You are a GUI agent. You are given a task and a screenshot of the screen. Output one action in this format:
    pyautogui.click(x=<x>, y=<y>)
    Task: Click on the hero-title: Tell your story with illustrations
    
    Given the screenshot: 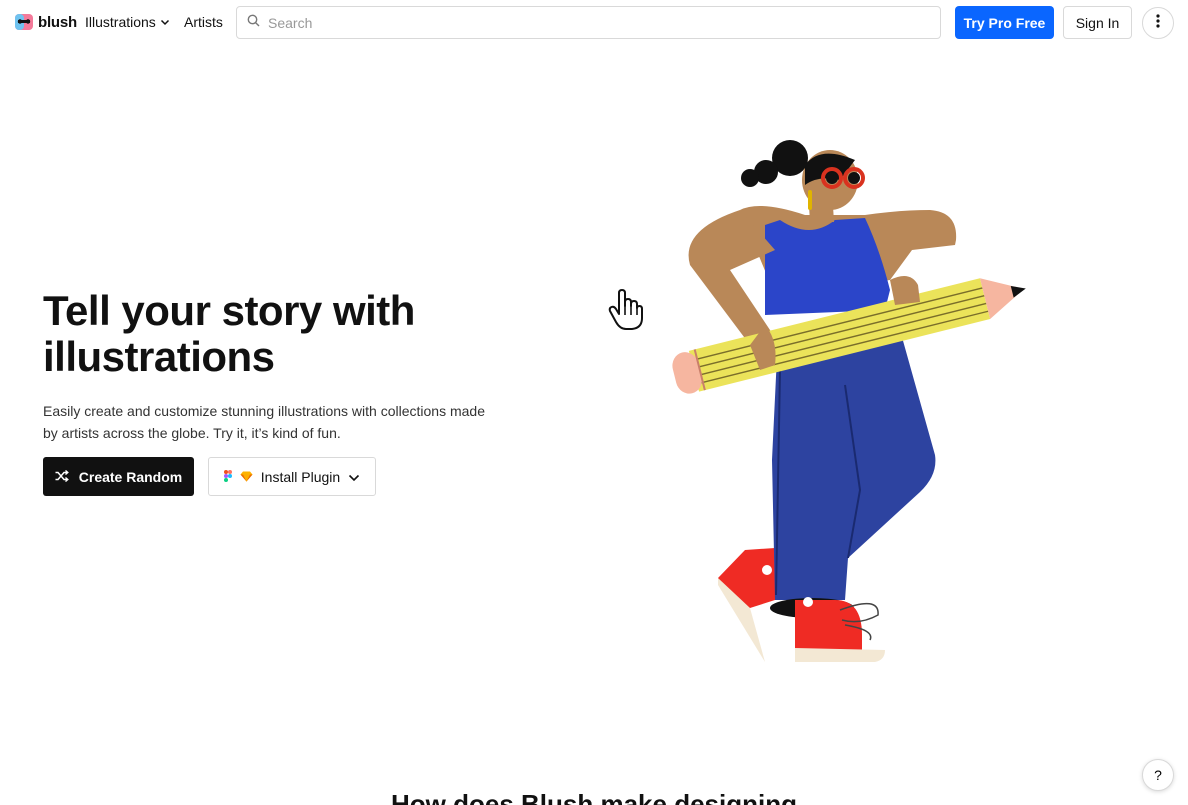 What is the action you would take?
    pyautogui.click(x=229, y=333)
    